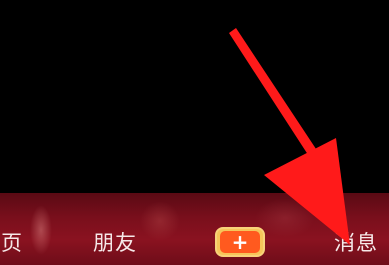 The image size is (389, 265). I want to click on tab-friends: 朋友, so click(115, 243).